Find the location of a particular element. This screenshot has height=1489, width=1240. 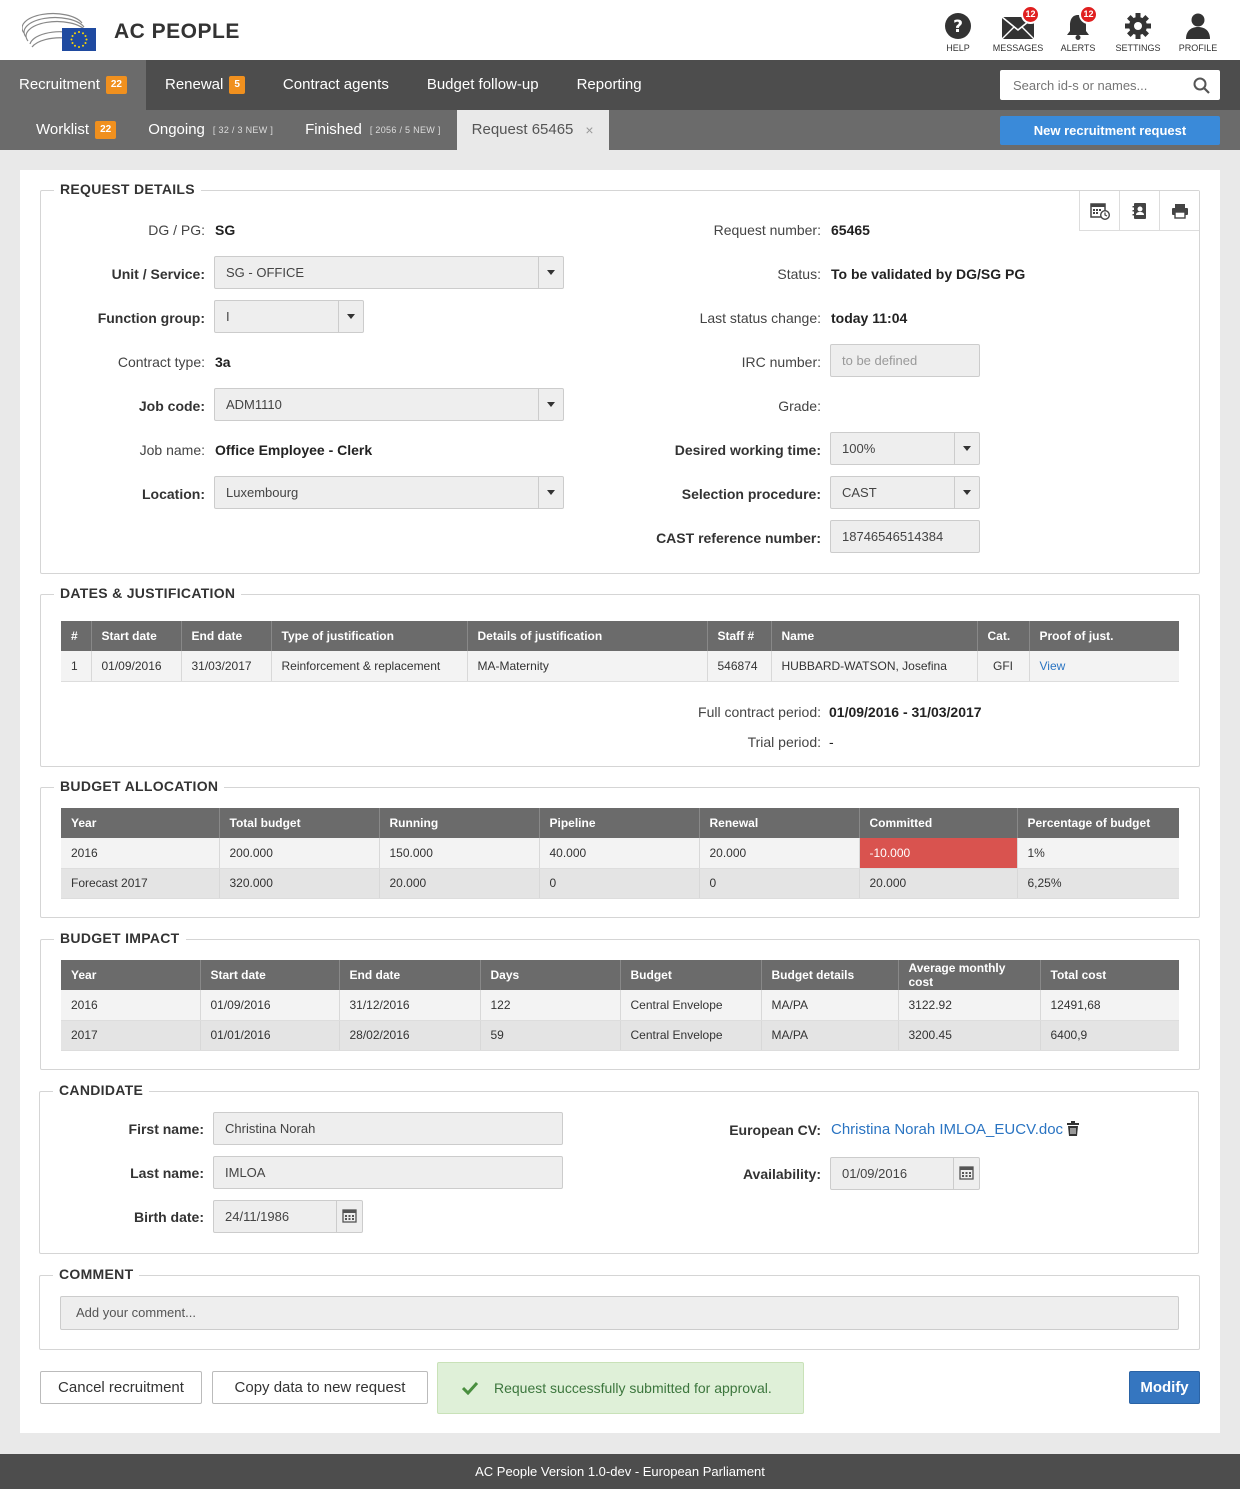

checkmark-icon is located at coordinates (470, 1388).